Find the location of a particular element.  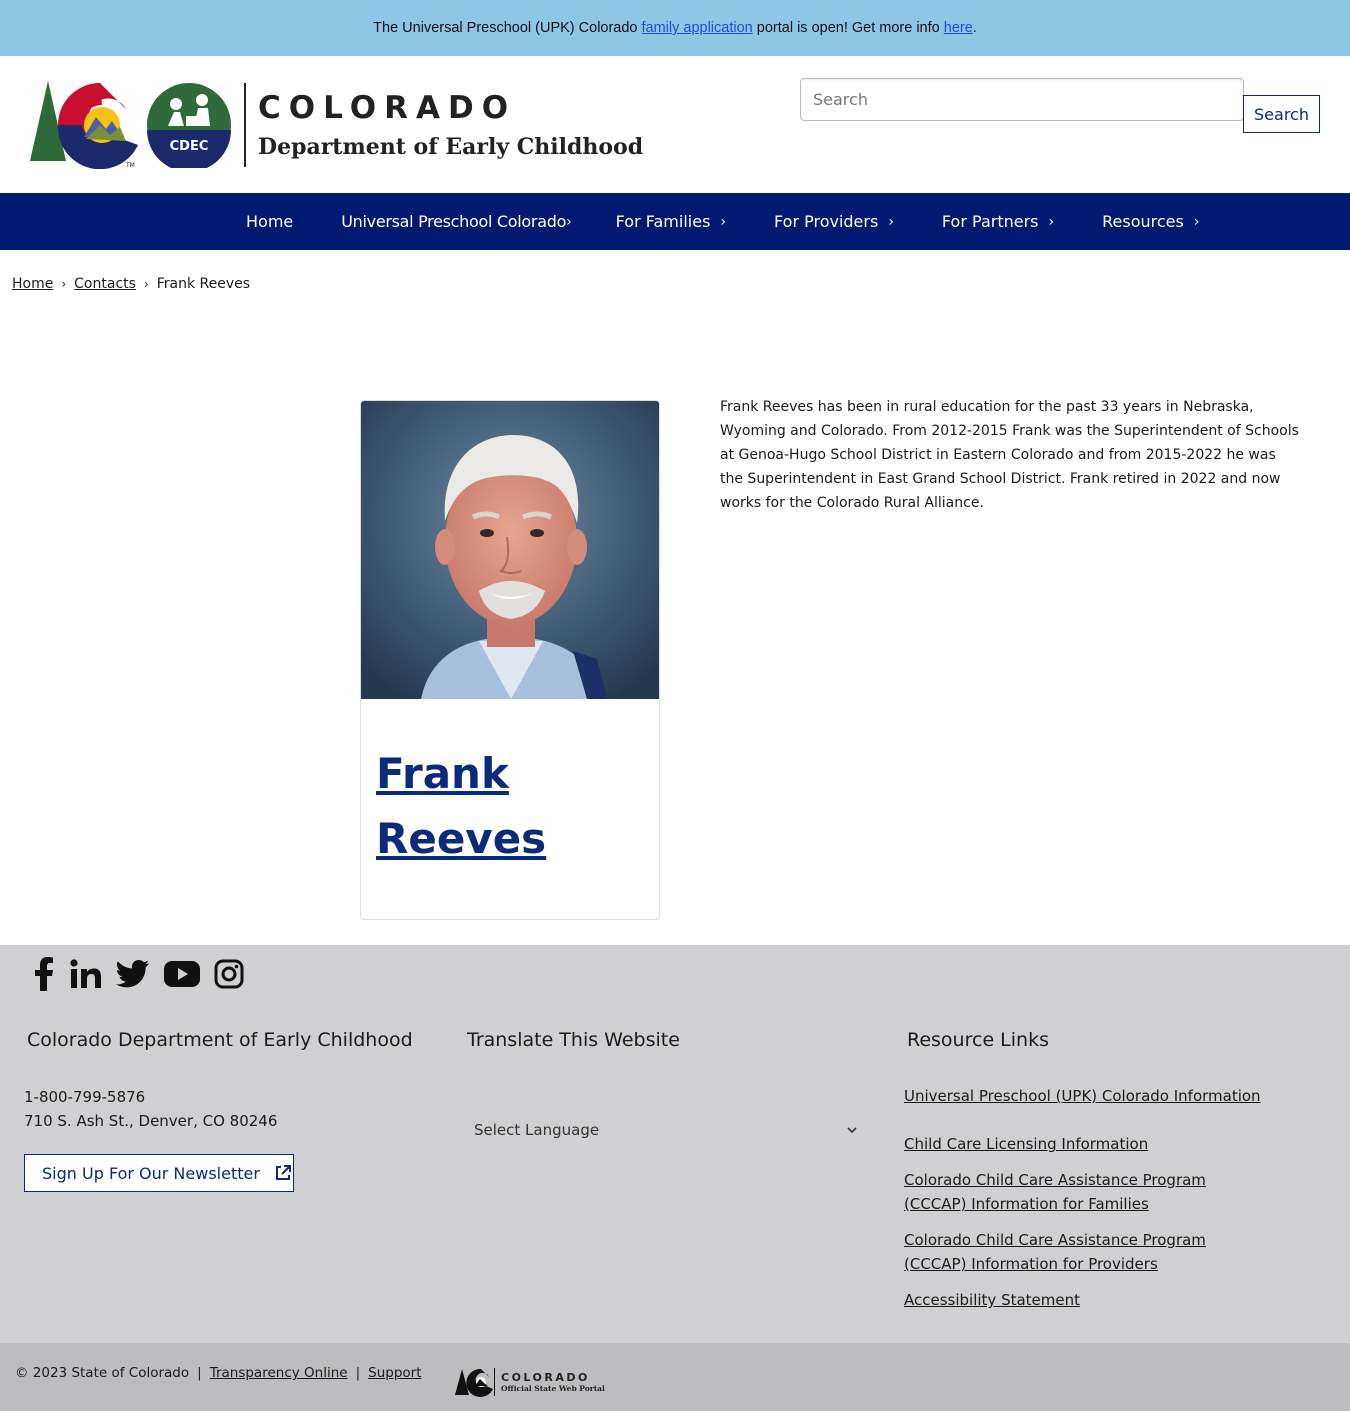

contact-portrait-photo is located at coordinates (510, 550).